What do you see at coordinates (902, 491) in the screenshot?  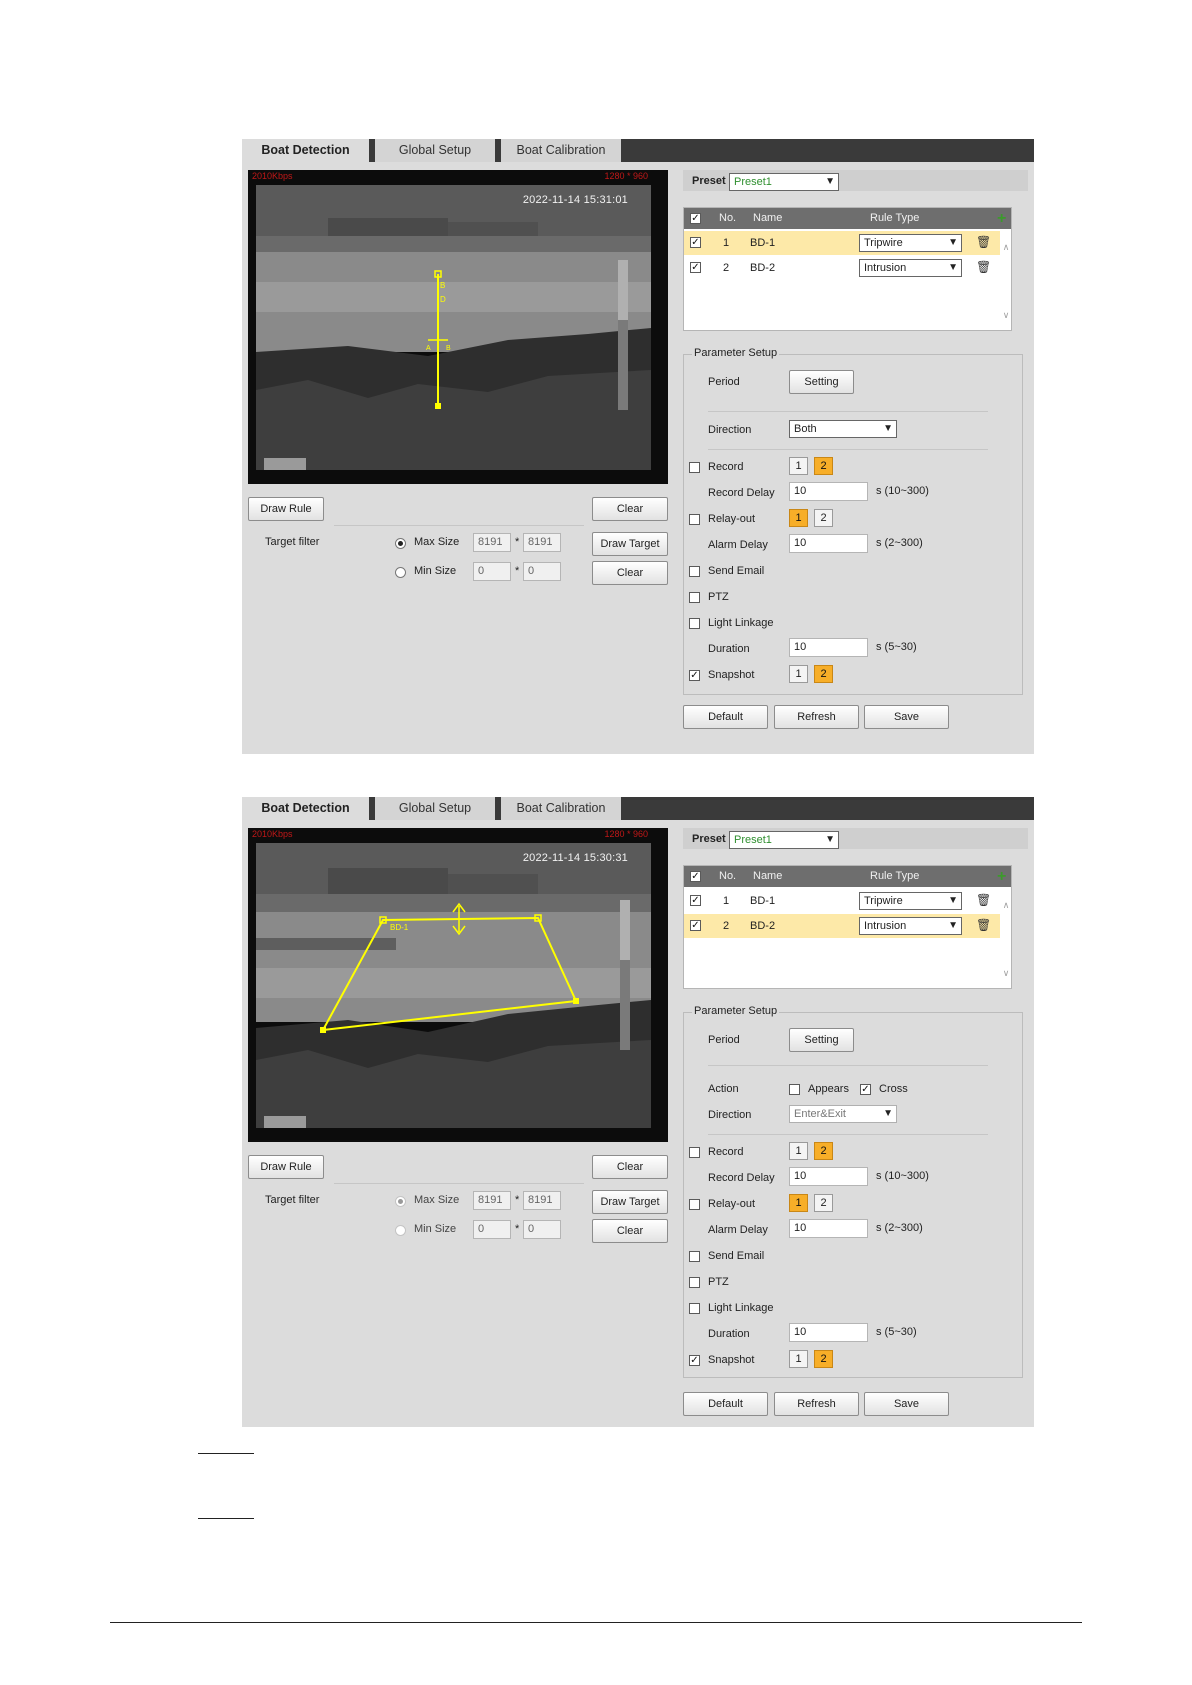 I see `record-delay-range: s (10~300)` at bounding box center [902, 491].